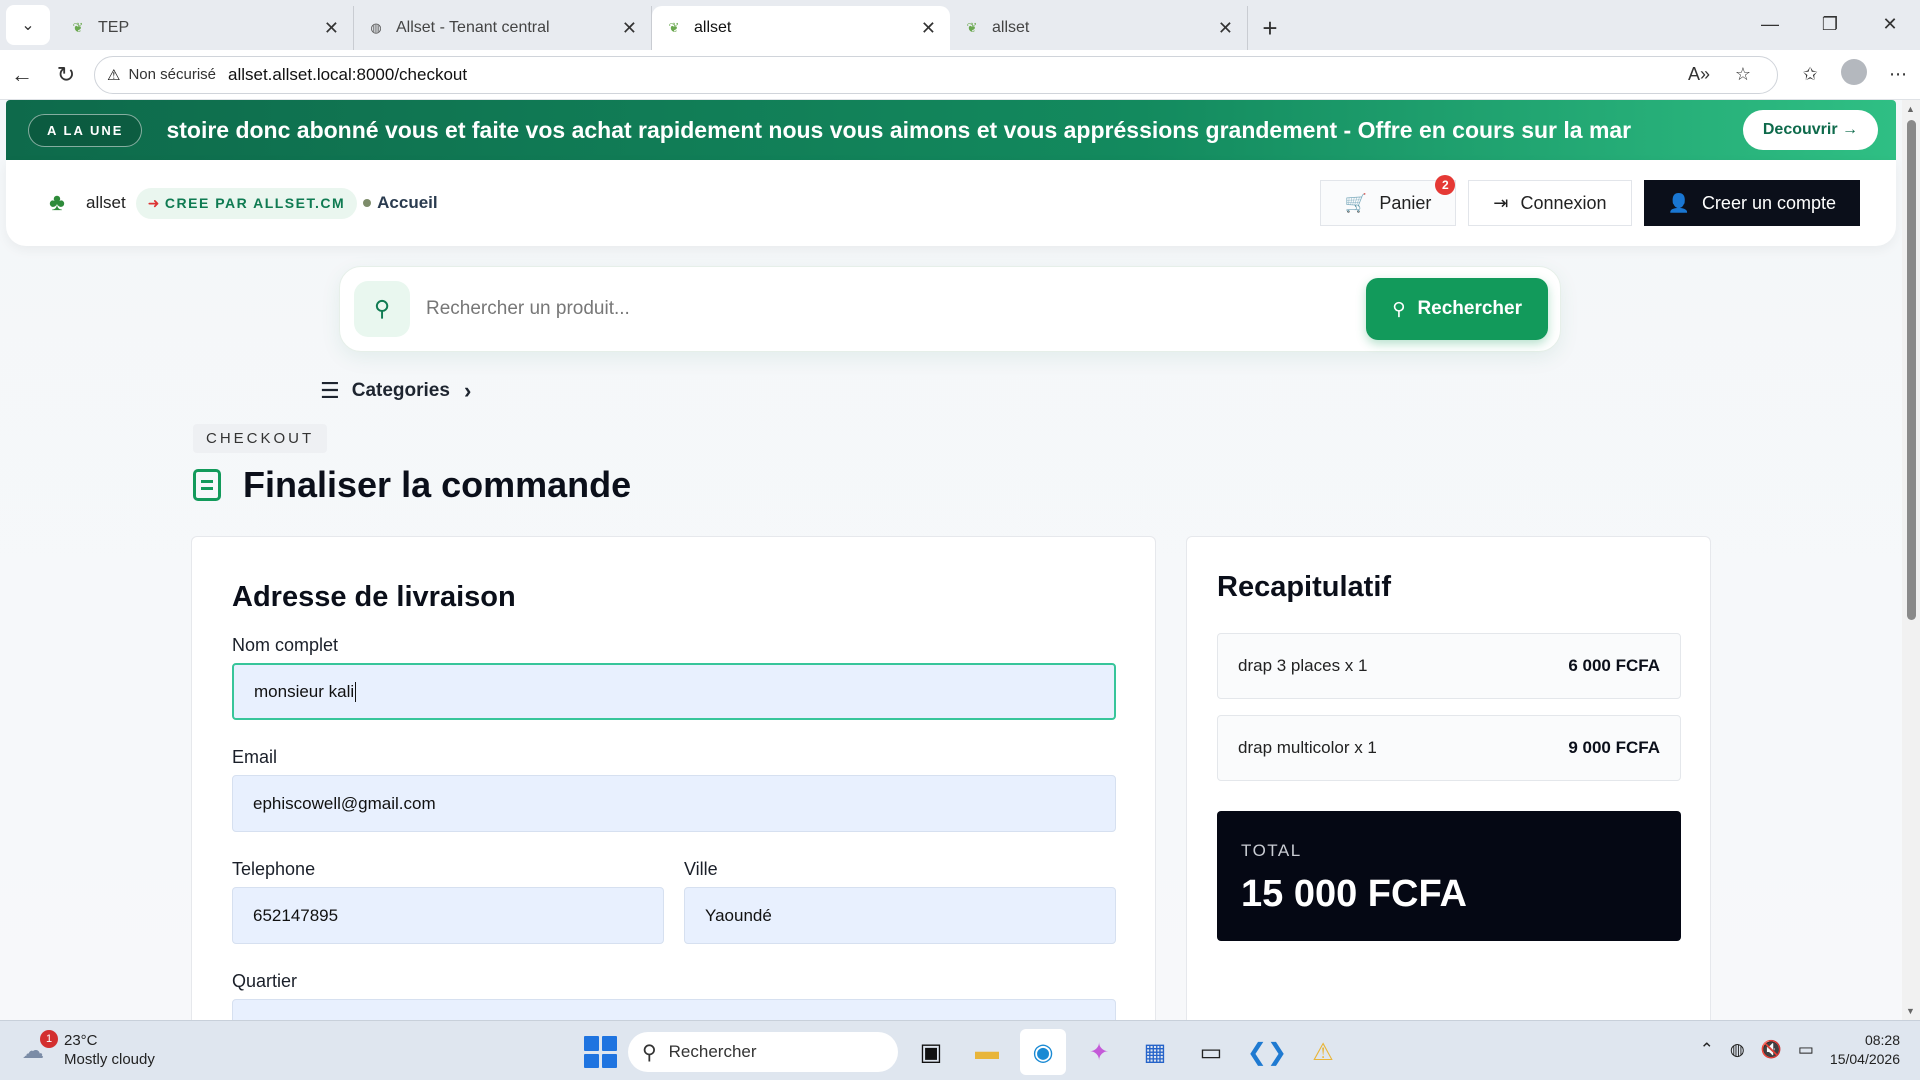  What do you see at coordinates (1910, 1011) in the screenshot?
I see `scroll-down-arrow-icon: ▼` at bounding box center [1910, 1011].